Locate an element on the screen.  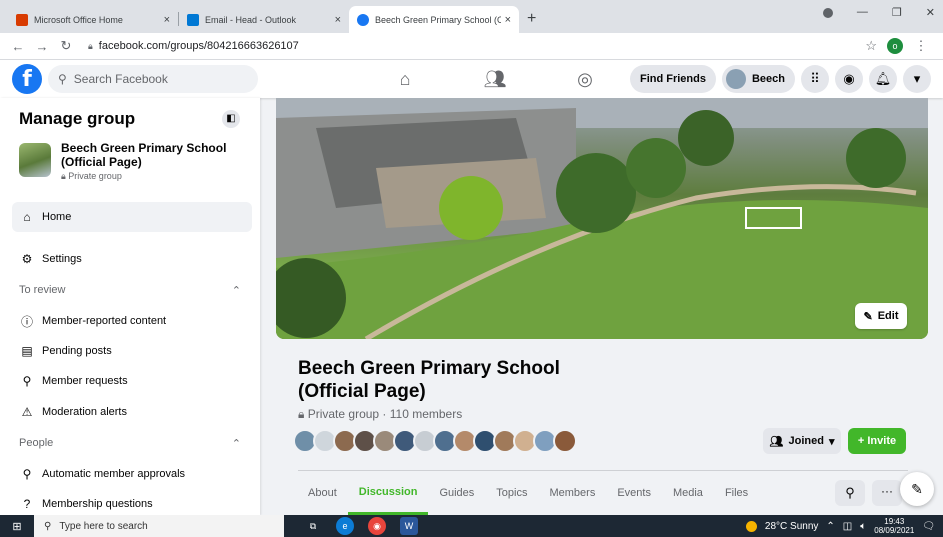
member-avatars is located at coordinates (435, 441).